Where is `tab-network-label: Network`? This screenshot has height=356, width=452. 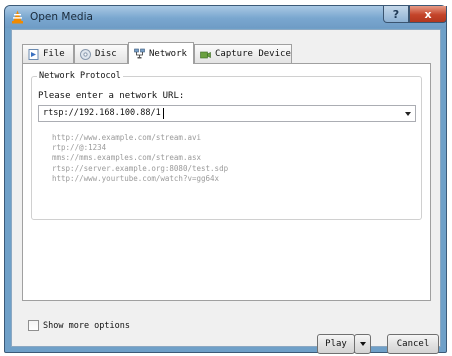 tab-network-label: Network is located at coordinates (168, 53).